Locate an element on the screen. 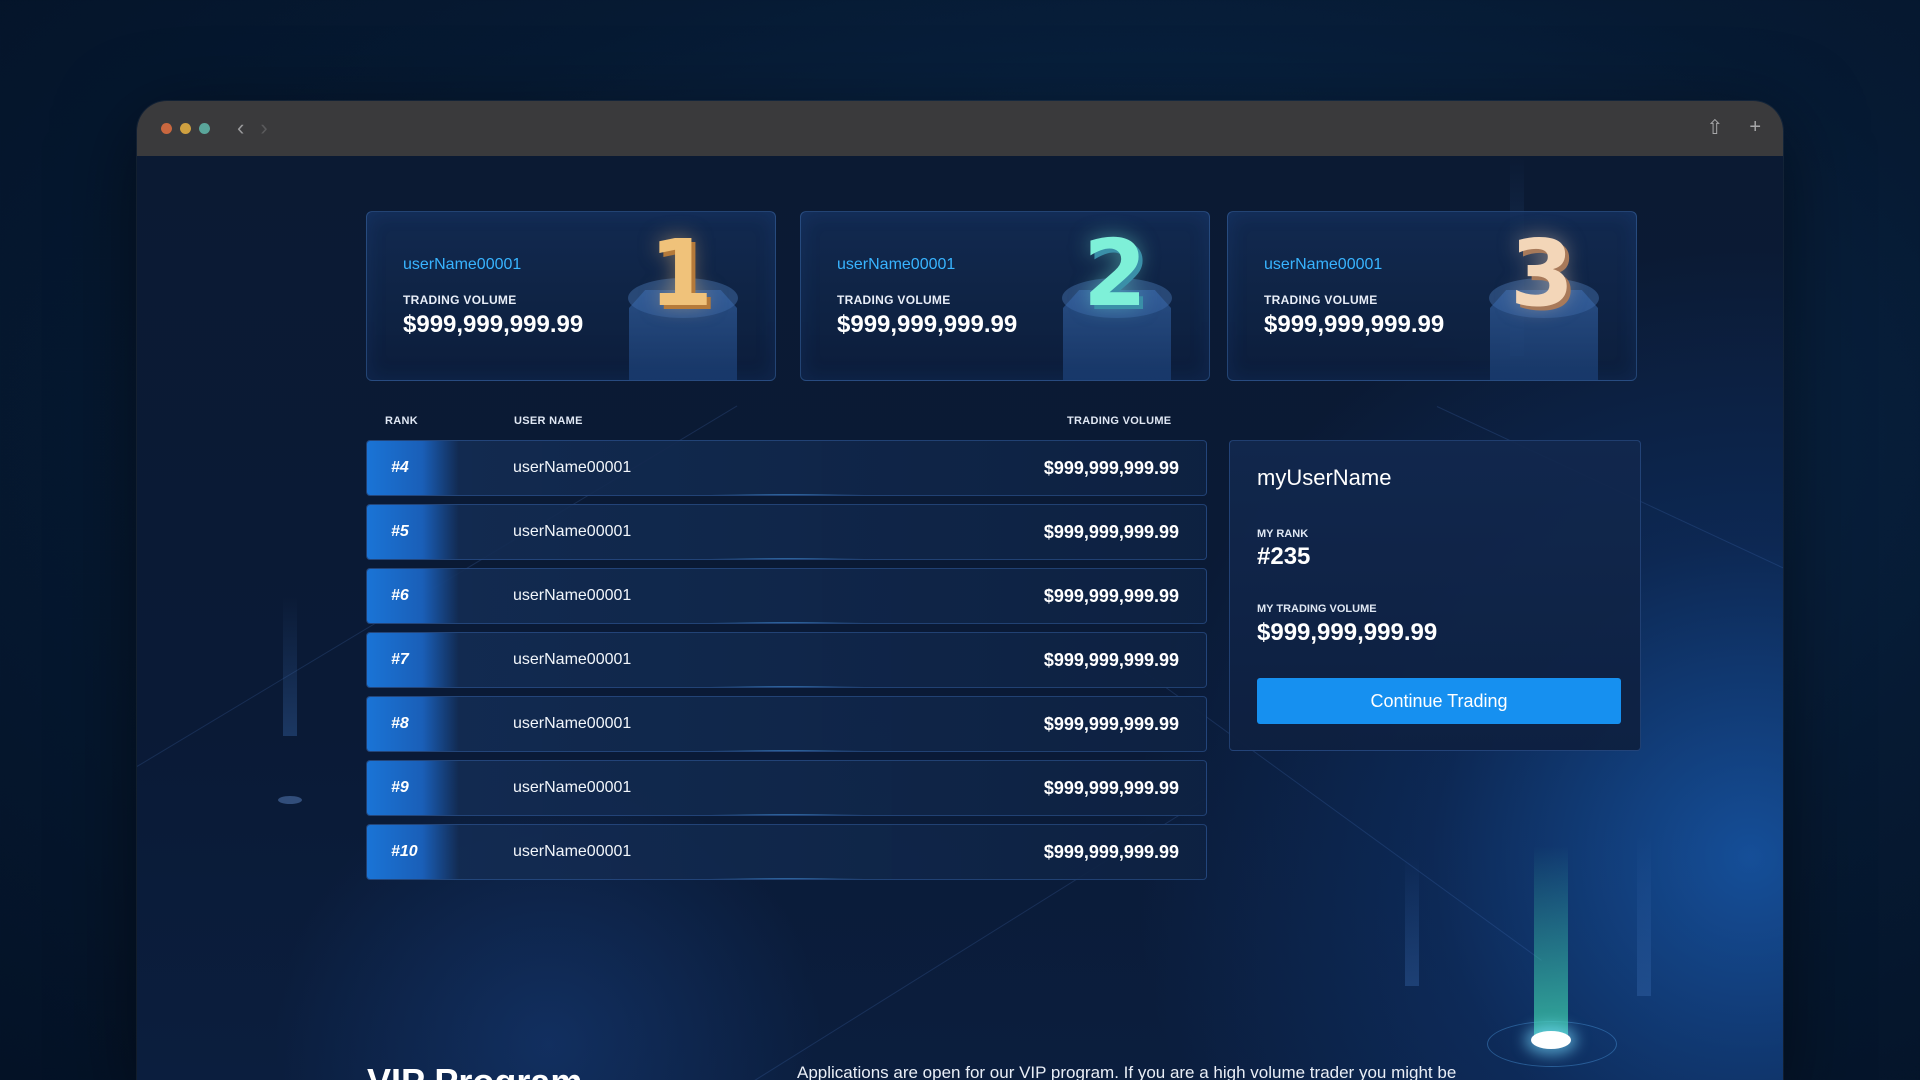  continue-trading-button: Continue Trading is located at coordinates (1439, 701).